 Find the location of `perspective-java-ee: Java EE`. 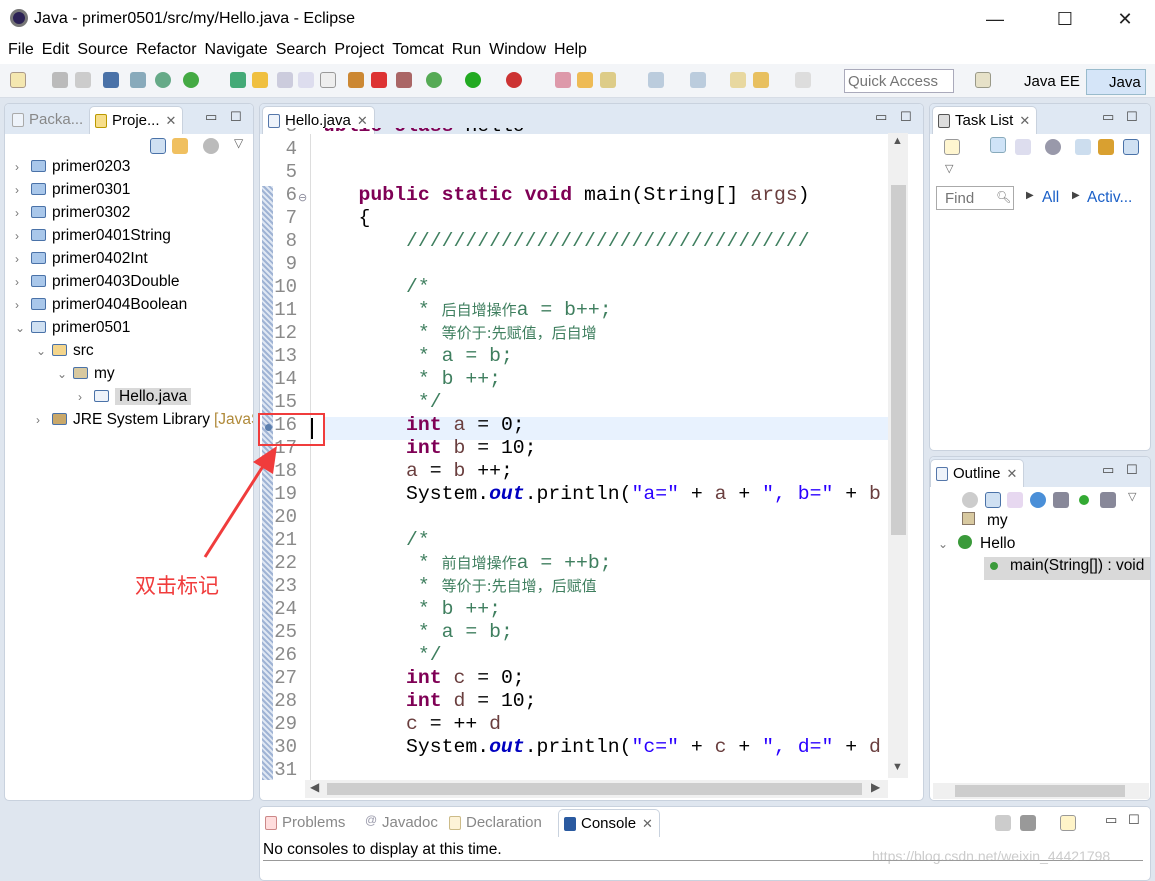

perspective-java-ee: Java EE is located at coordinates (1043, 82).